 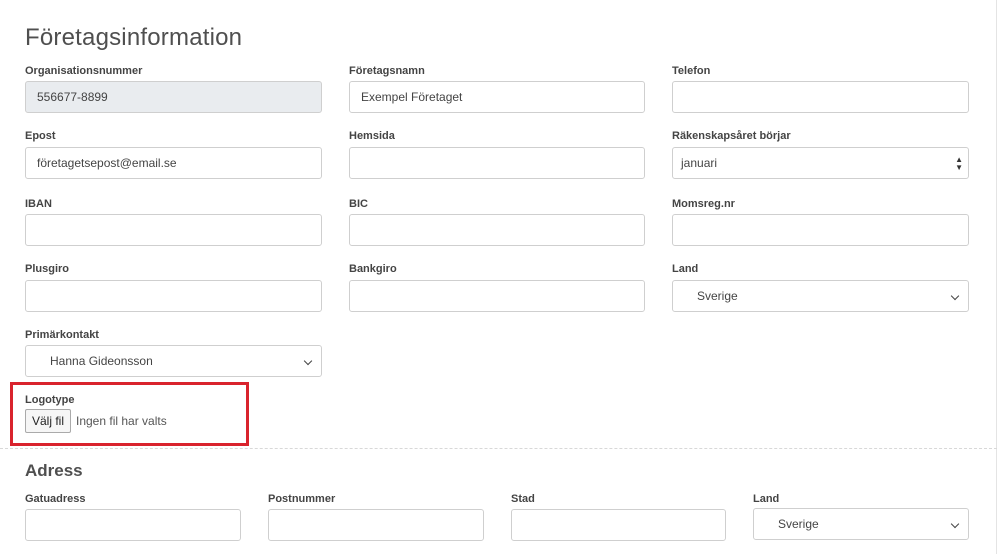 I want to click on plusgiro-field: Plusgiro, so click(x=173, y=288).